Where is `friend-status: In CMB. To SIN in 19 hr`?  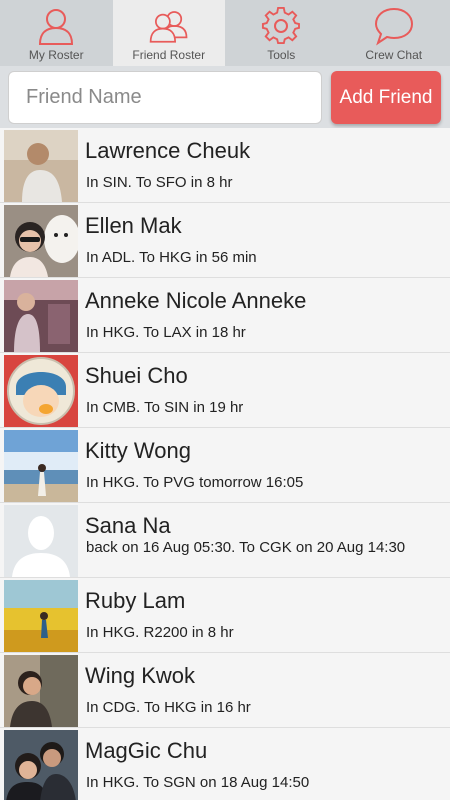
friend-status: In CMB. To SIN in 19 hr is located at coordinates (165, 407).